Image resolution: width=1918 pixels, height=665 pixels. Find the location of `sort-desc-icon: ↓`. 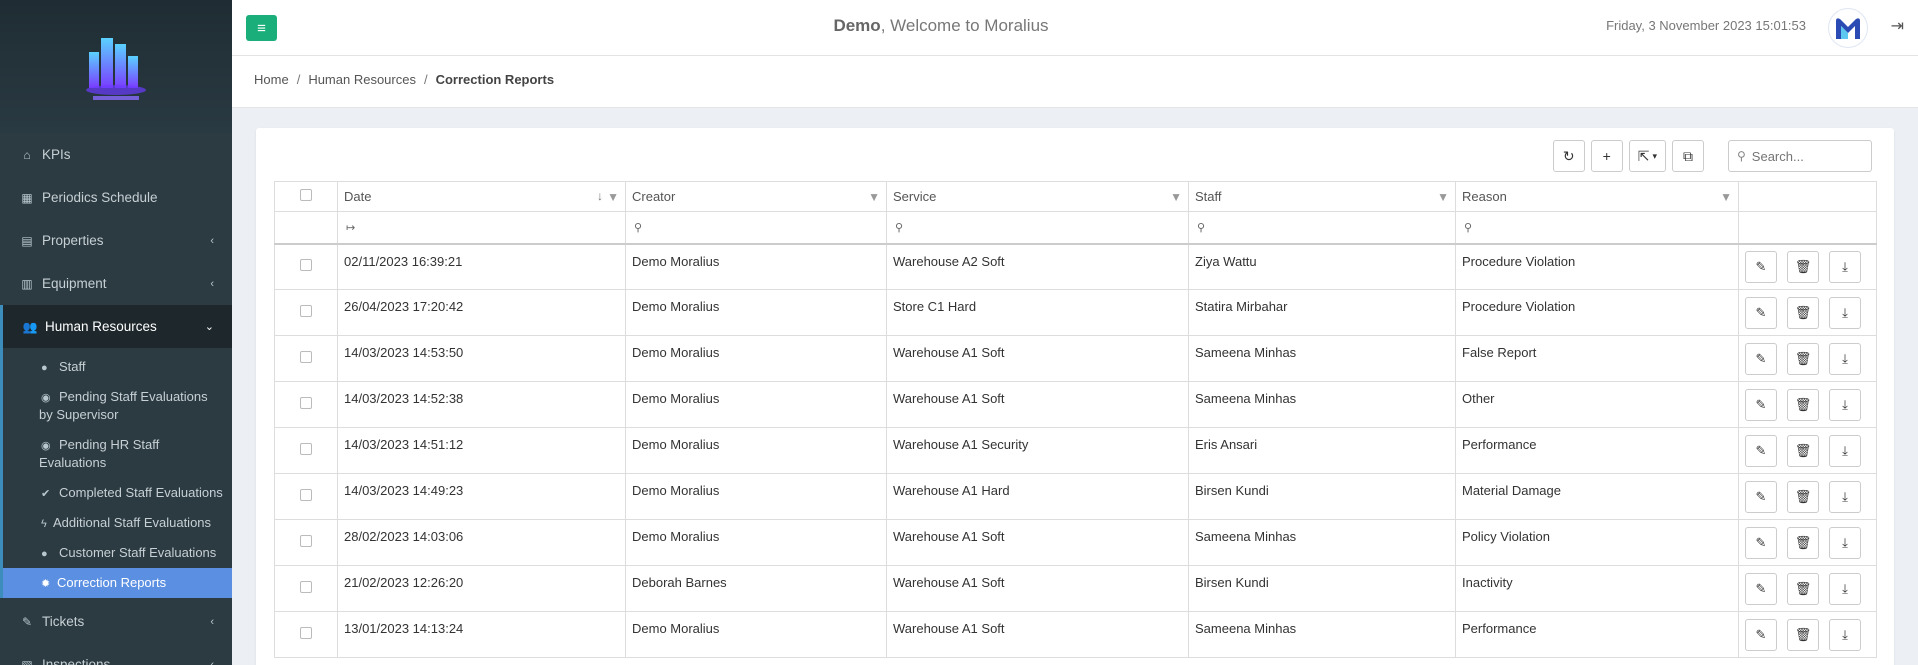

sort-desc-icon: ↓ is located at coordinates (600, 196).